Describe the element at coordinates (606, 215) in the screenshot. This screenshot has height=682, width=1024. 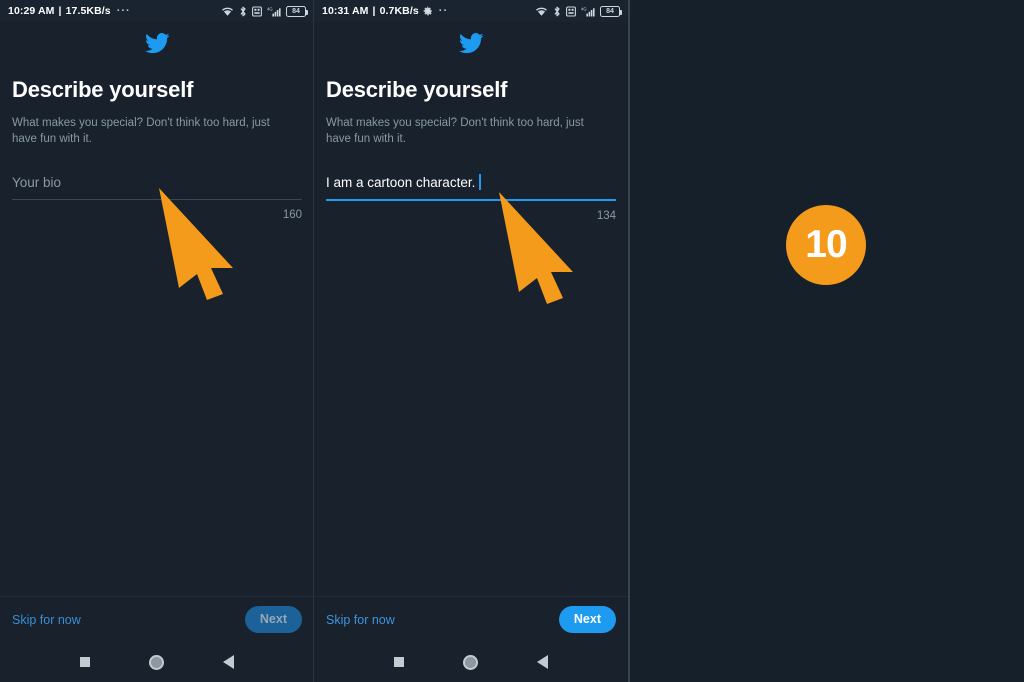
I see `bio-char-counter: 134` at that location.